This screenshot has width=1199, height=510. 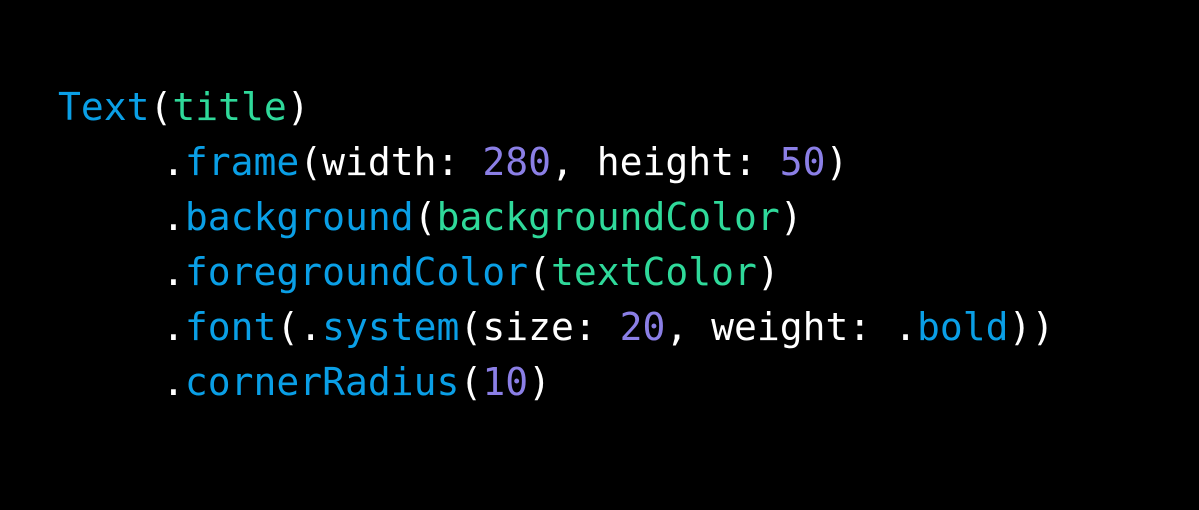 I want to click on code-token-plain: , weight: ., so click(x=791, y=327).